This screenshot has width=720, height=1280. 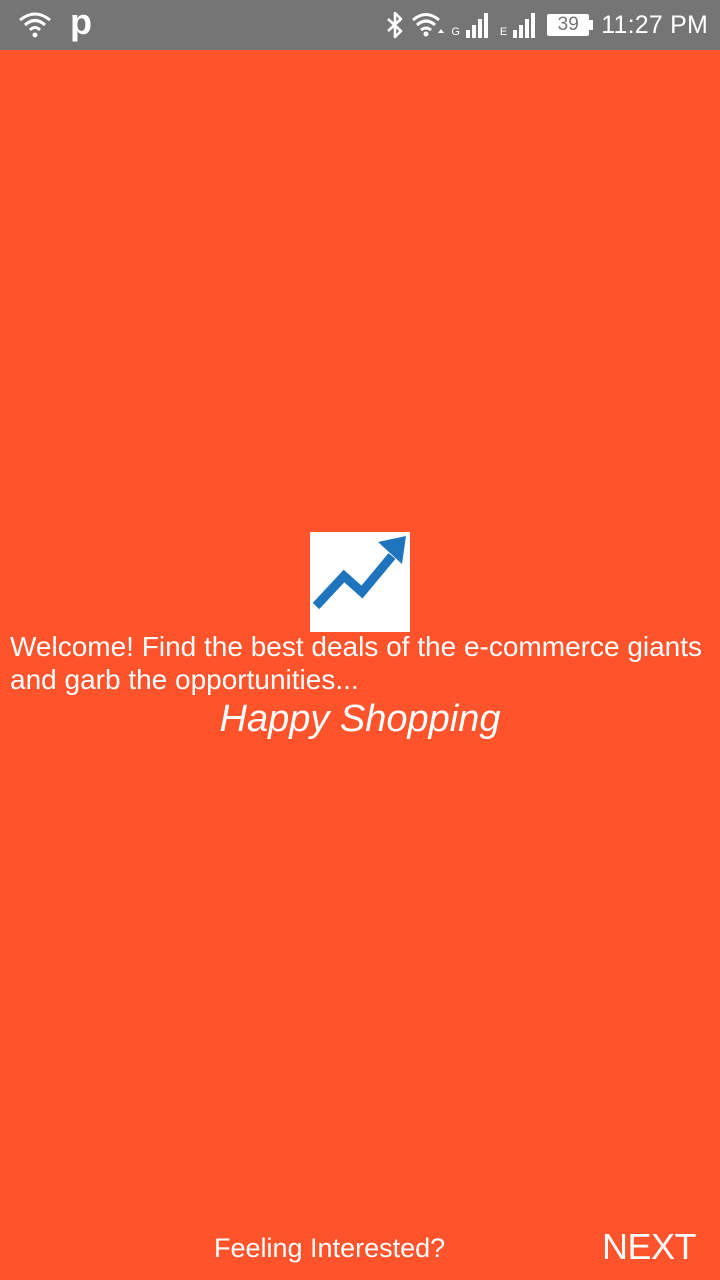 I want to click on network-type-e: E, so click(x=503, y=32).